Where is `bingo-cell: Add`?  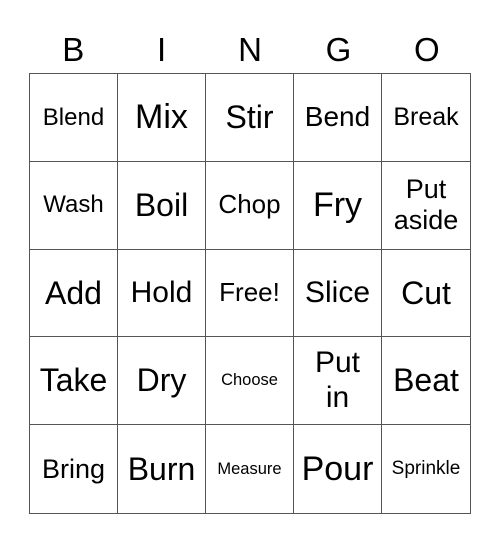 bingo-cell: Add is located at coordinates (74, 293).